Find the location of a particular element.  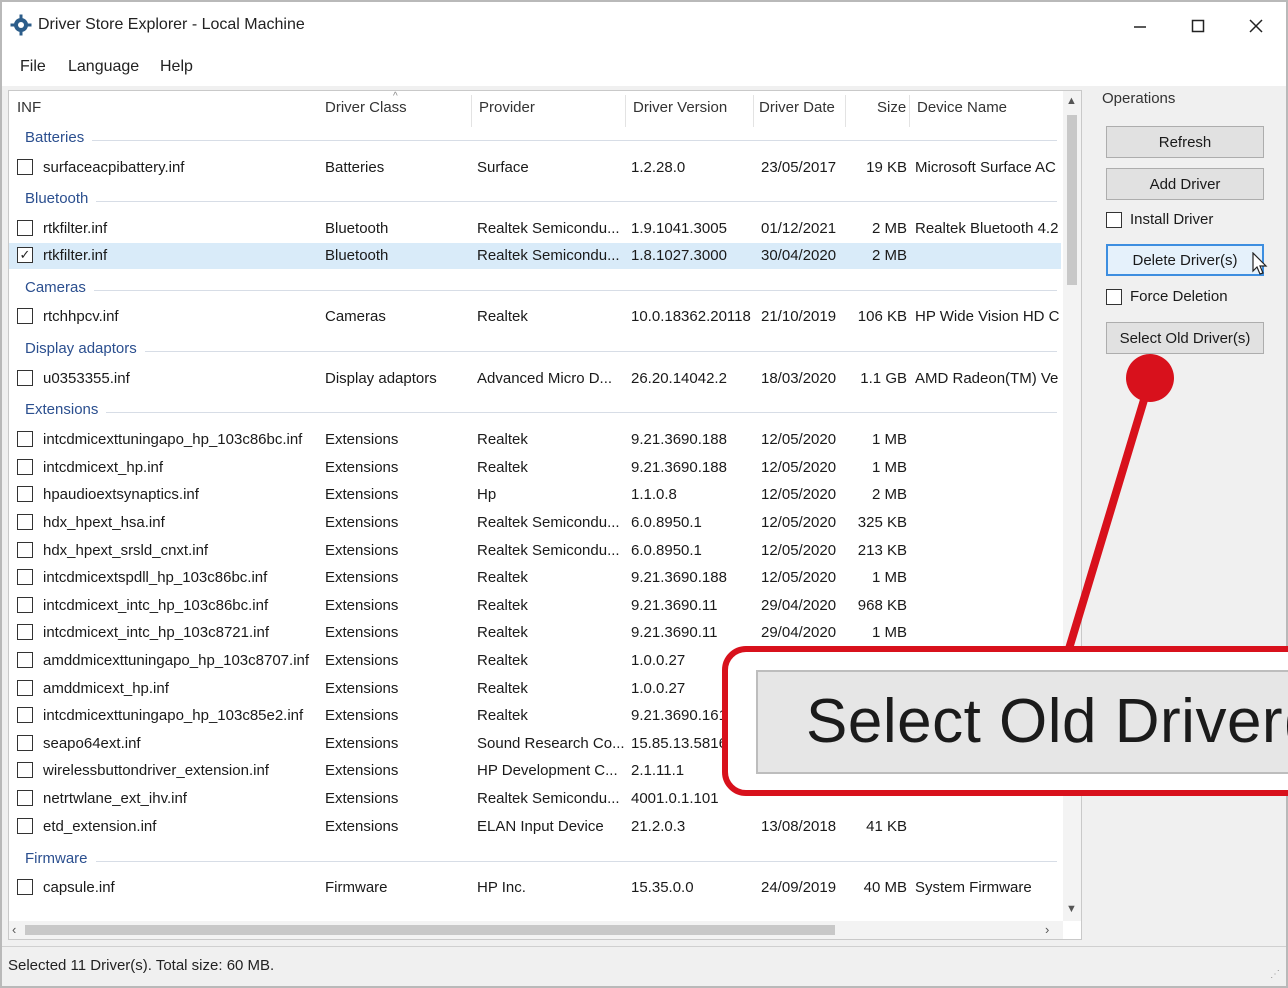

menu-help: Help is located at coordinates (176, 67).